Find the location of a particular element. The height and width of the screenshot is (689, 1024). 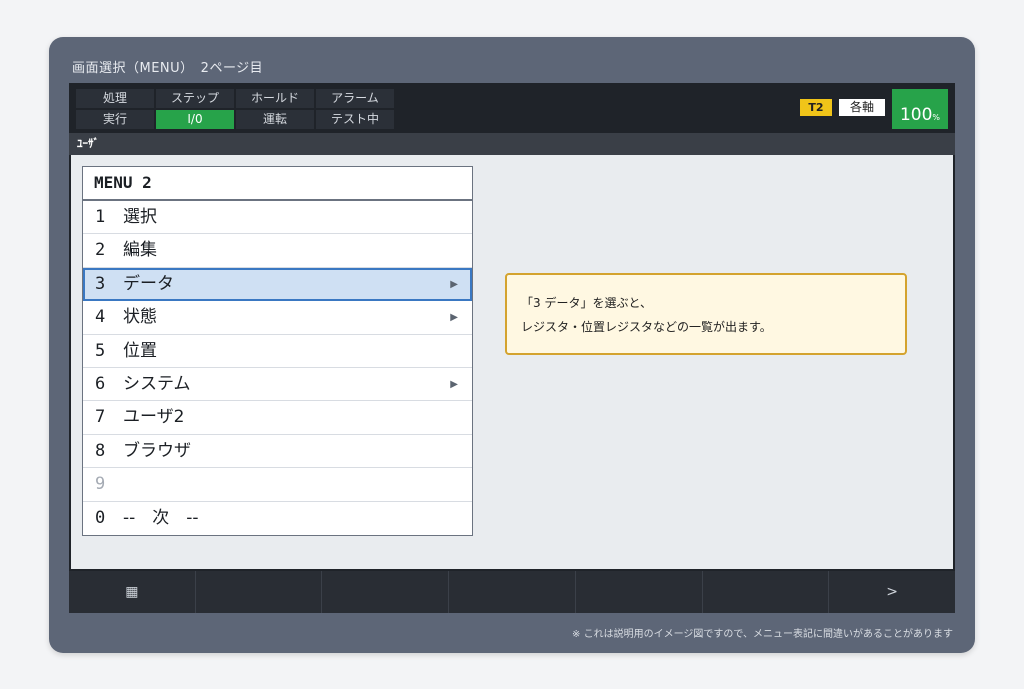

status-grid: 処理 ステップ ホールド アラーム 実行 I/0 運転 テスト中 is located at coordinates (235, 109).